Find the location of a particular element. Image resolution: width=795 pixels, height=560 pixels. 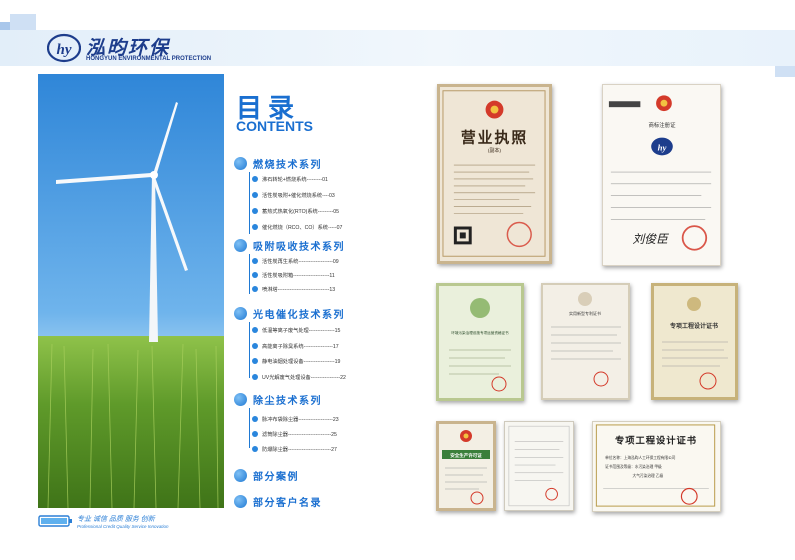

item-text: 催化燃烧（RCO、CO）系统-----07 is located at coordinates (302, 227).